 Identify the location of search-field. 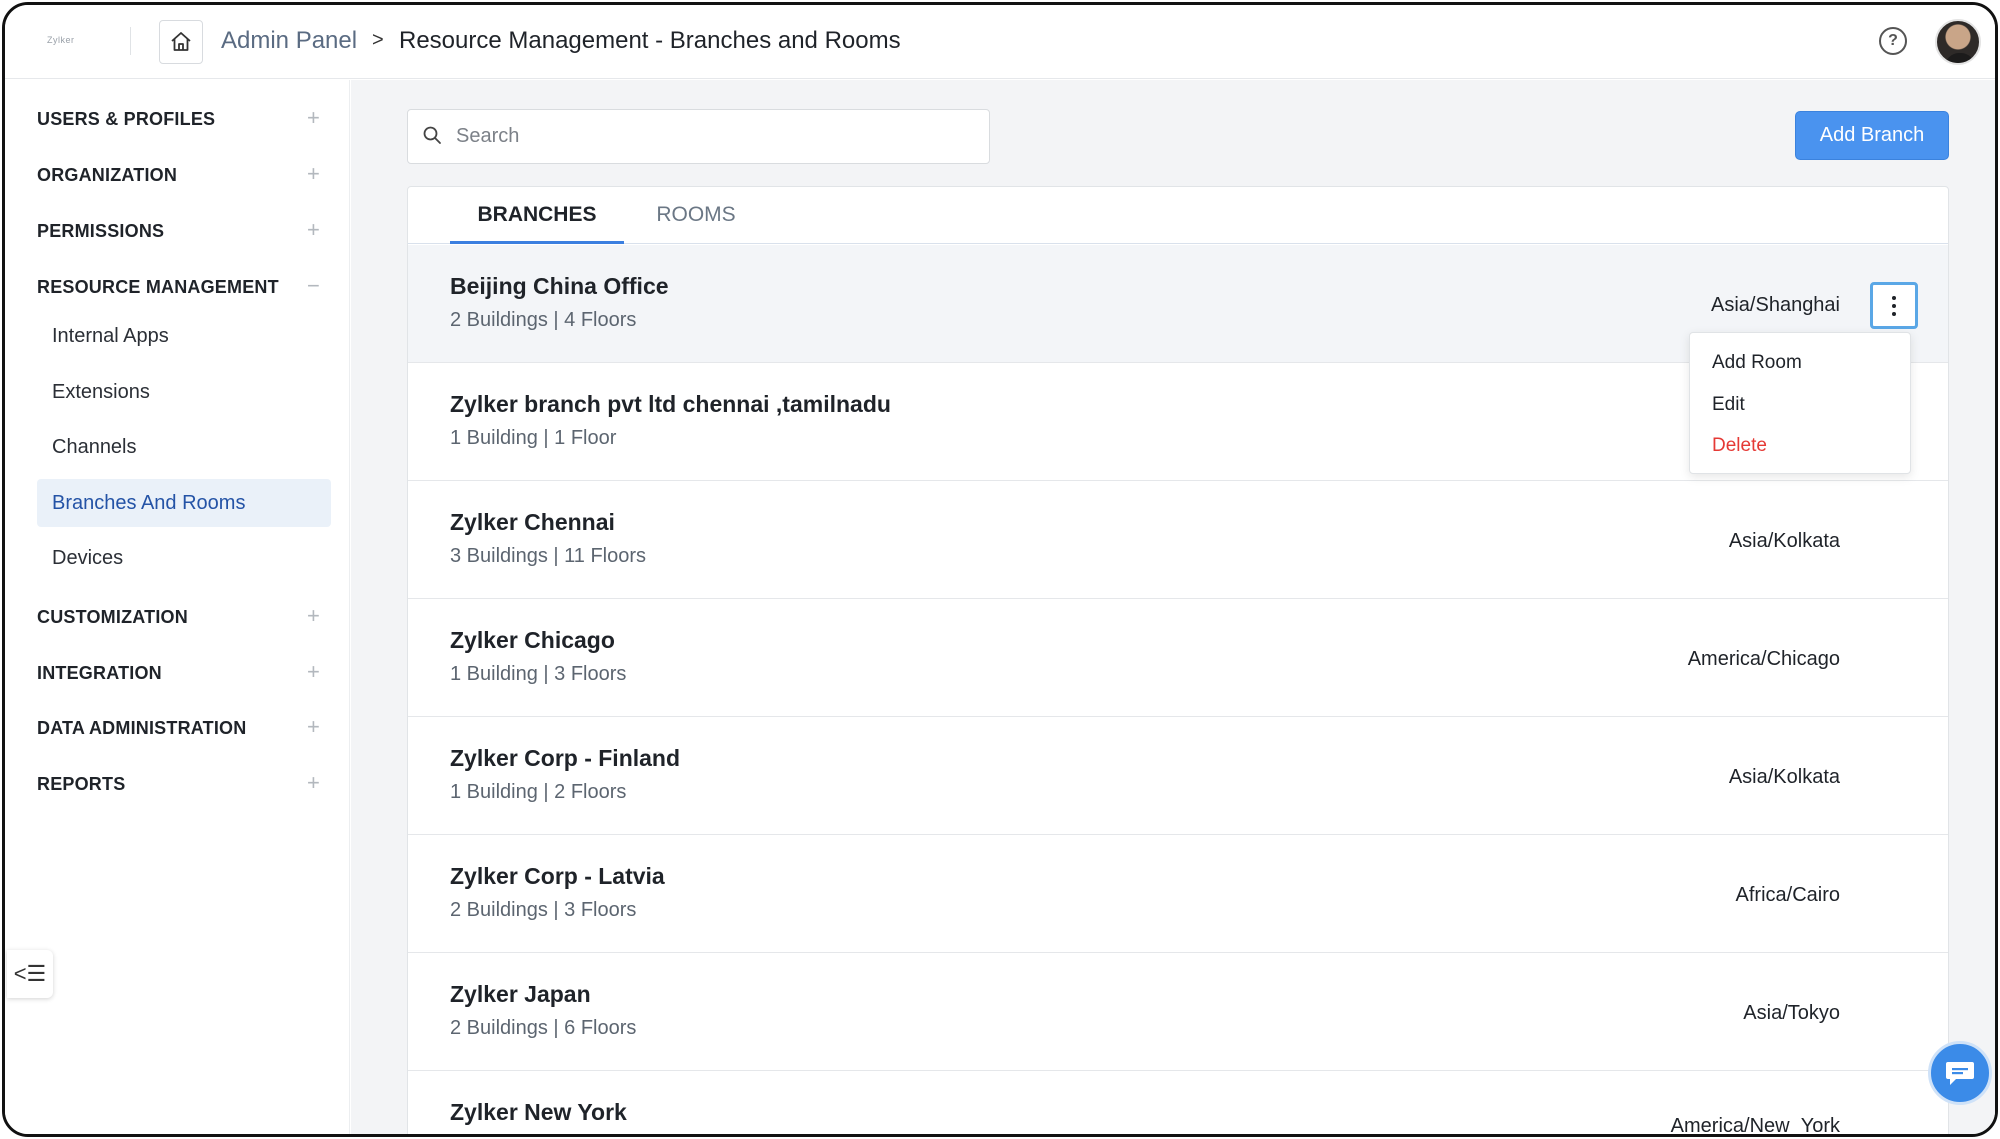
(698, 136).